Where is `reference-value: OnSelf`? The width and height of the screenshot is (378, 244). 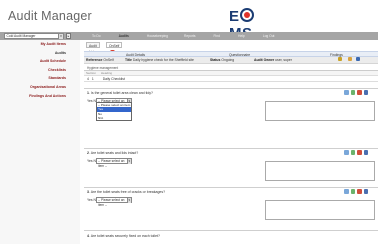
reference-value: OnSelf is located at coordinates (108, 60).